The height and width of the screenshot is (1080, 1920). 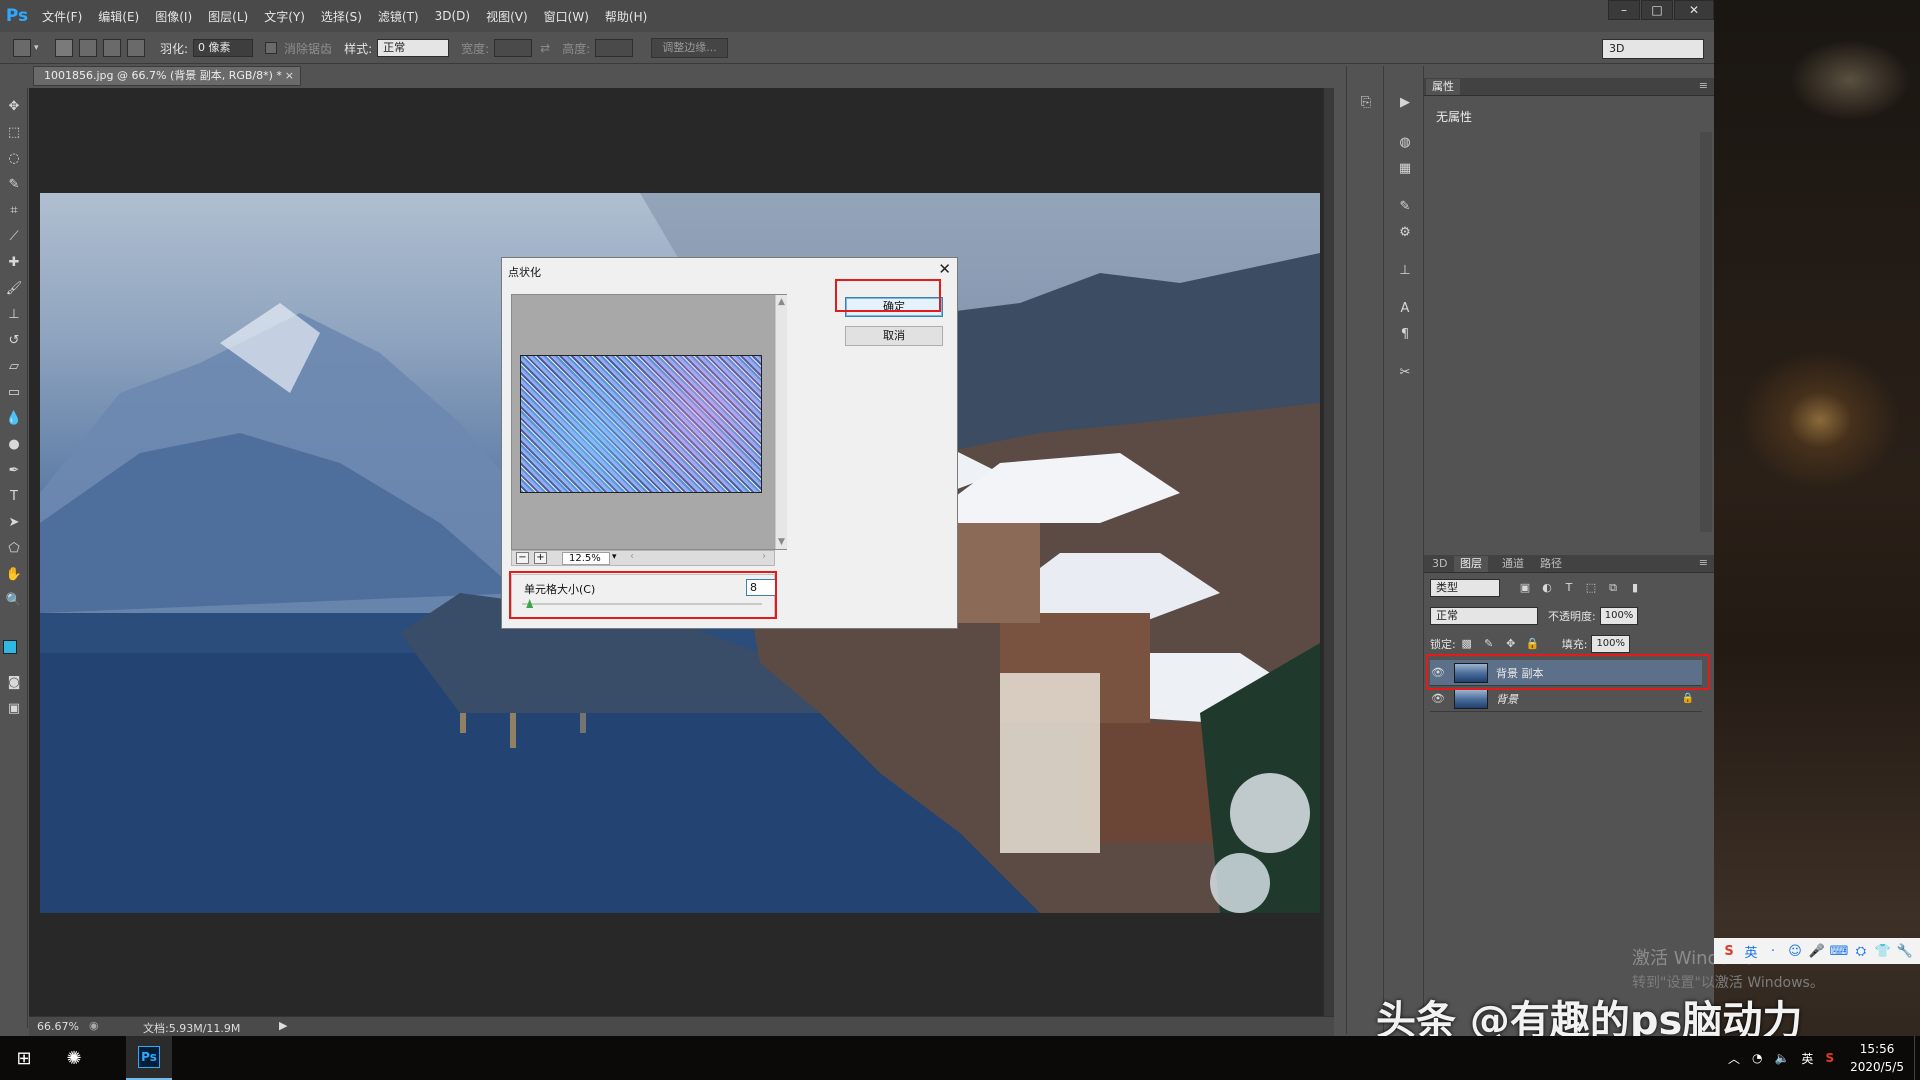 What do you see at coordinates (642, 603) in the screenshot?
I see `cell-size-slider` at bounding box center [642, 603].